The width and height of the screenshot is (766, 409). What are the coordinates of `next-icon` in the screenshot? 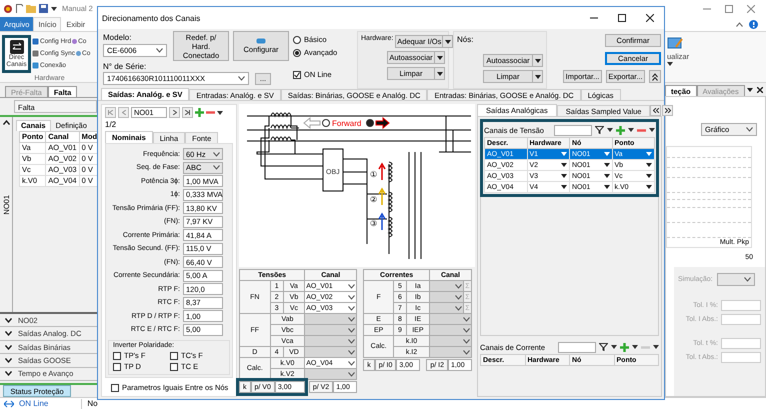 It's located at (174, 112).